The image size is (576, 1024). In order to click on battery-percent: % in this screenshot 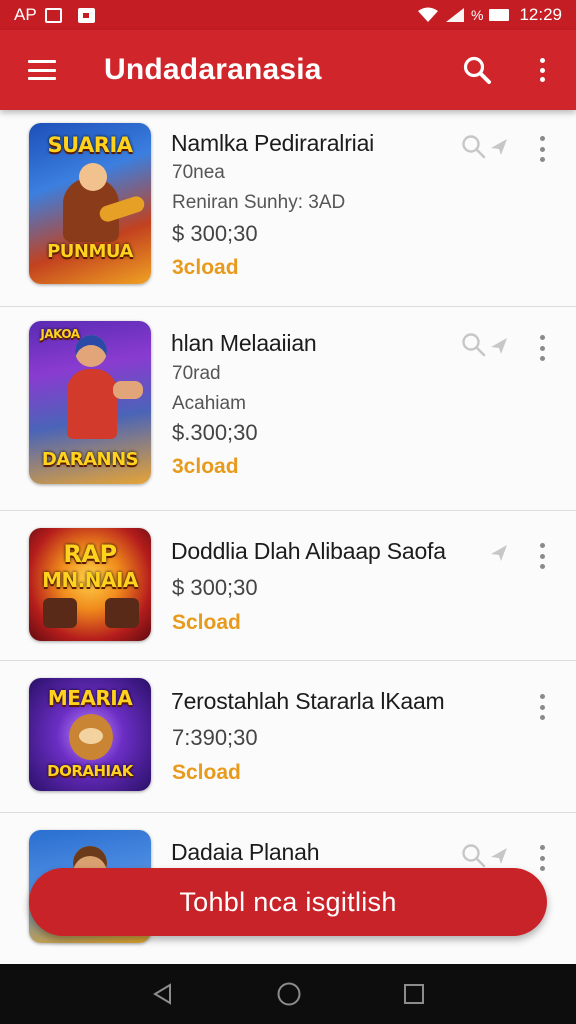, I will do `click(477, 15)`.